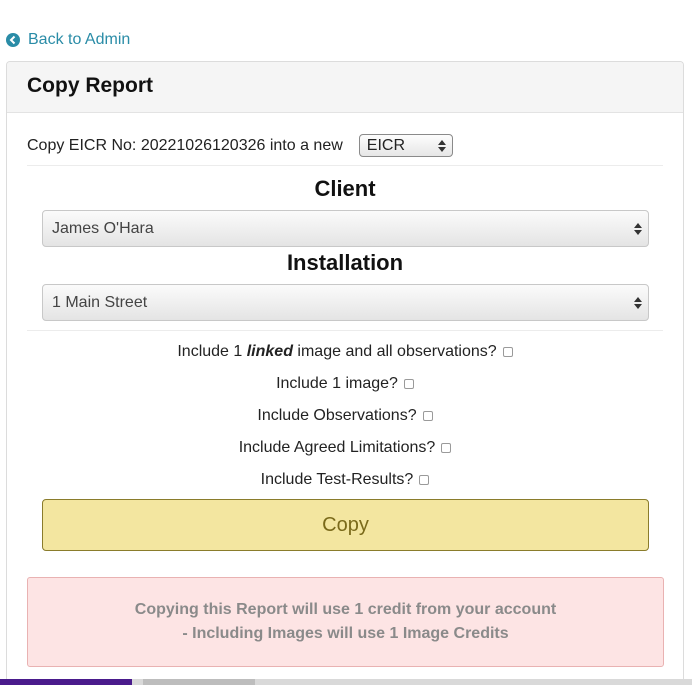 This screenshot has height=685, width=692. What do you see at coordinates (337, 383) in the screenshot?
I see `include-images-label: Include 1 image?` at bounding box center [337, 383].